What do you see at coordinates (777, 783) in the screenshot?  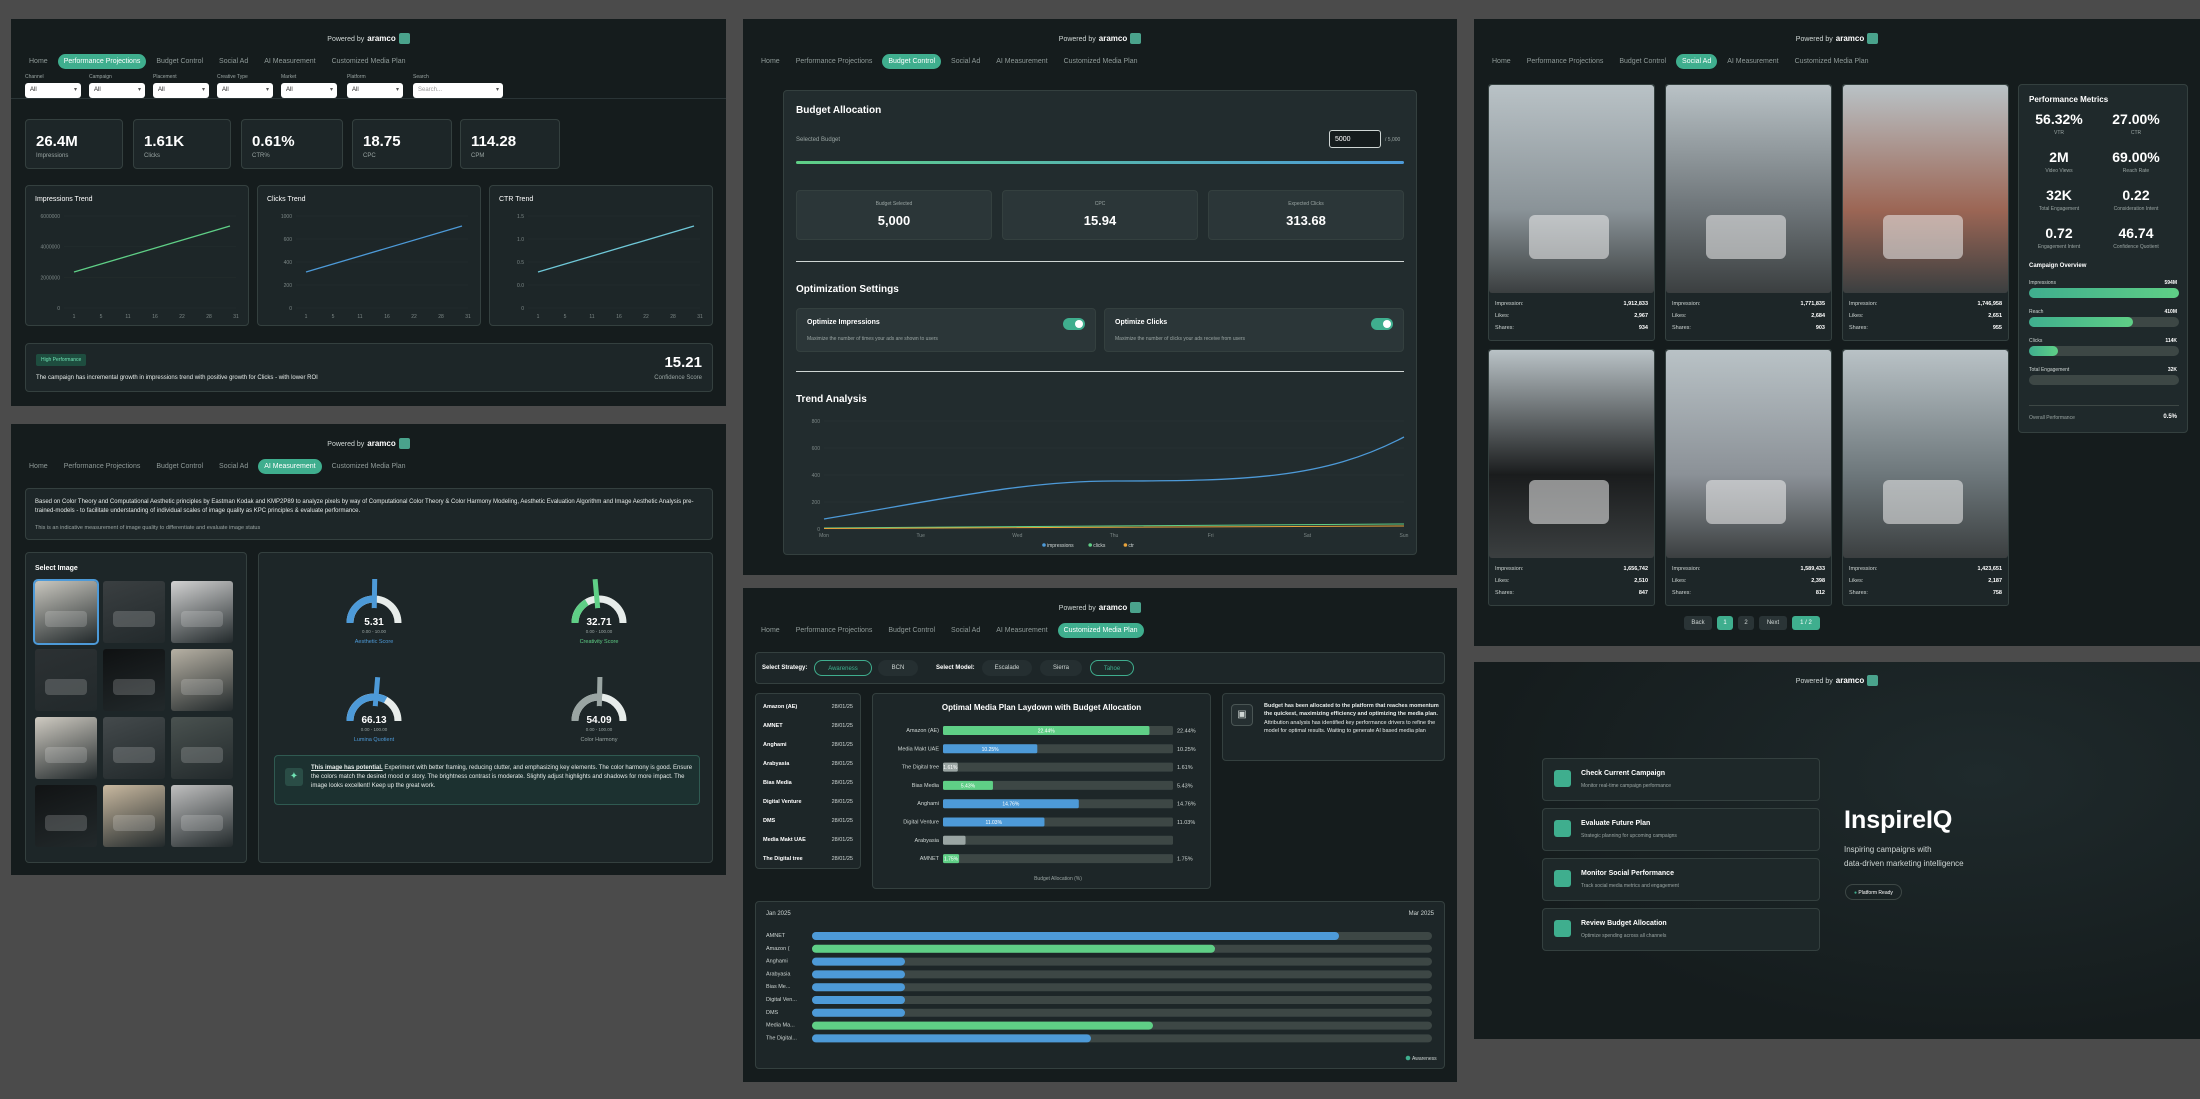 I see `publisher-name: Bias Media` at bounding box center [777, 783].